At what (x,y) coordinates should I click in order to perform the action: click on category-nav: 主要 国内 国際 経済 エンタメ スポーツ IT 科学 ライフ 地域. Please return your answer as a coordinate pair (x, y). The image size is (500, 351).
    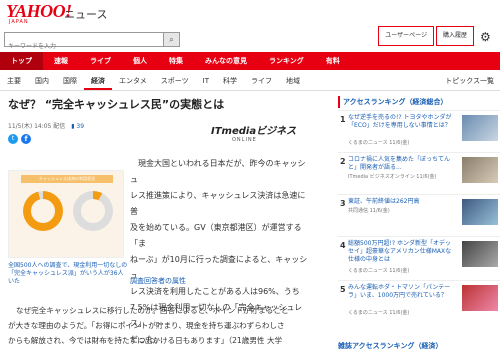
    Looking at the image, I should click on (250, 81).